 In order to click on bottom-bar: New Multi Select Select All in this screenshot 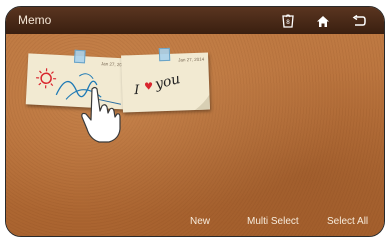, I will do `click(195, 222)`.